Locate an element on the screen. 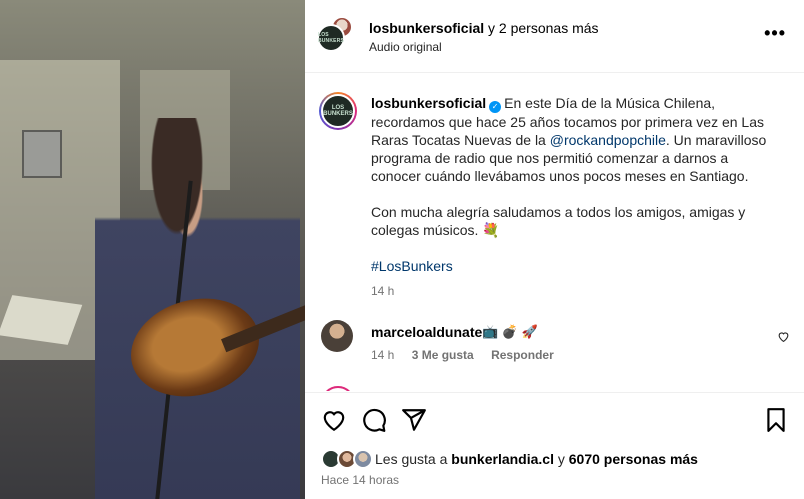  video-monitor is located at coordinates (42, 154).